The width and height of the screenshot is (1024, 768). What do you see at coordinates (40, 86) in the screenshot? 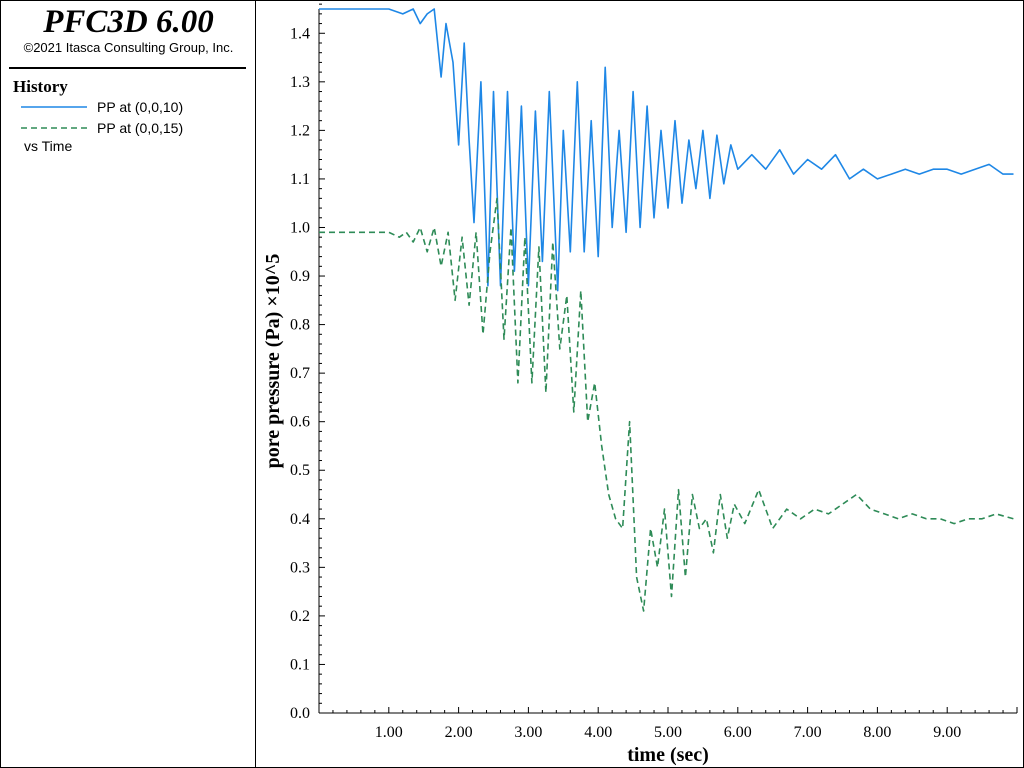
I see `legend-heading: History` at bounding box center [40, 86].